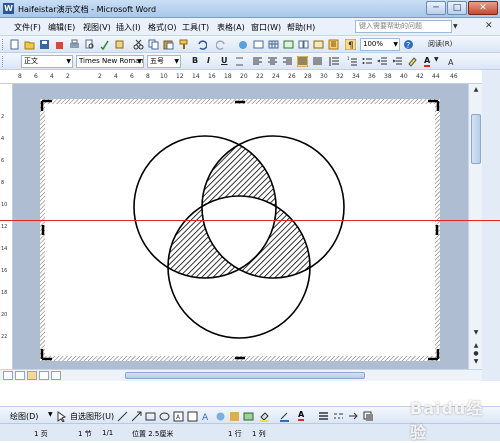  Describe the element at coordinates (303, 44) in the screenshot. I see `columns-icon` at that location.